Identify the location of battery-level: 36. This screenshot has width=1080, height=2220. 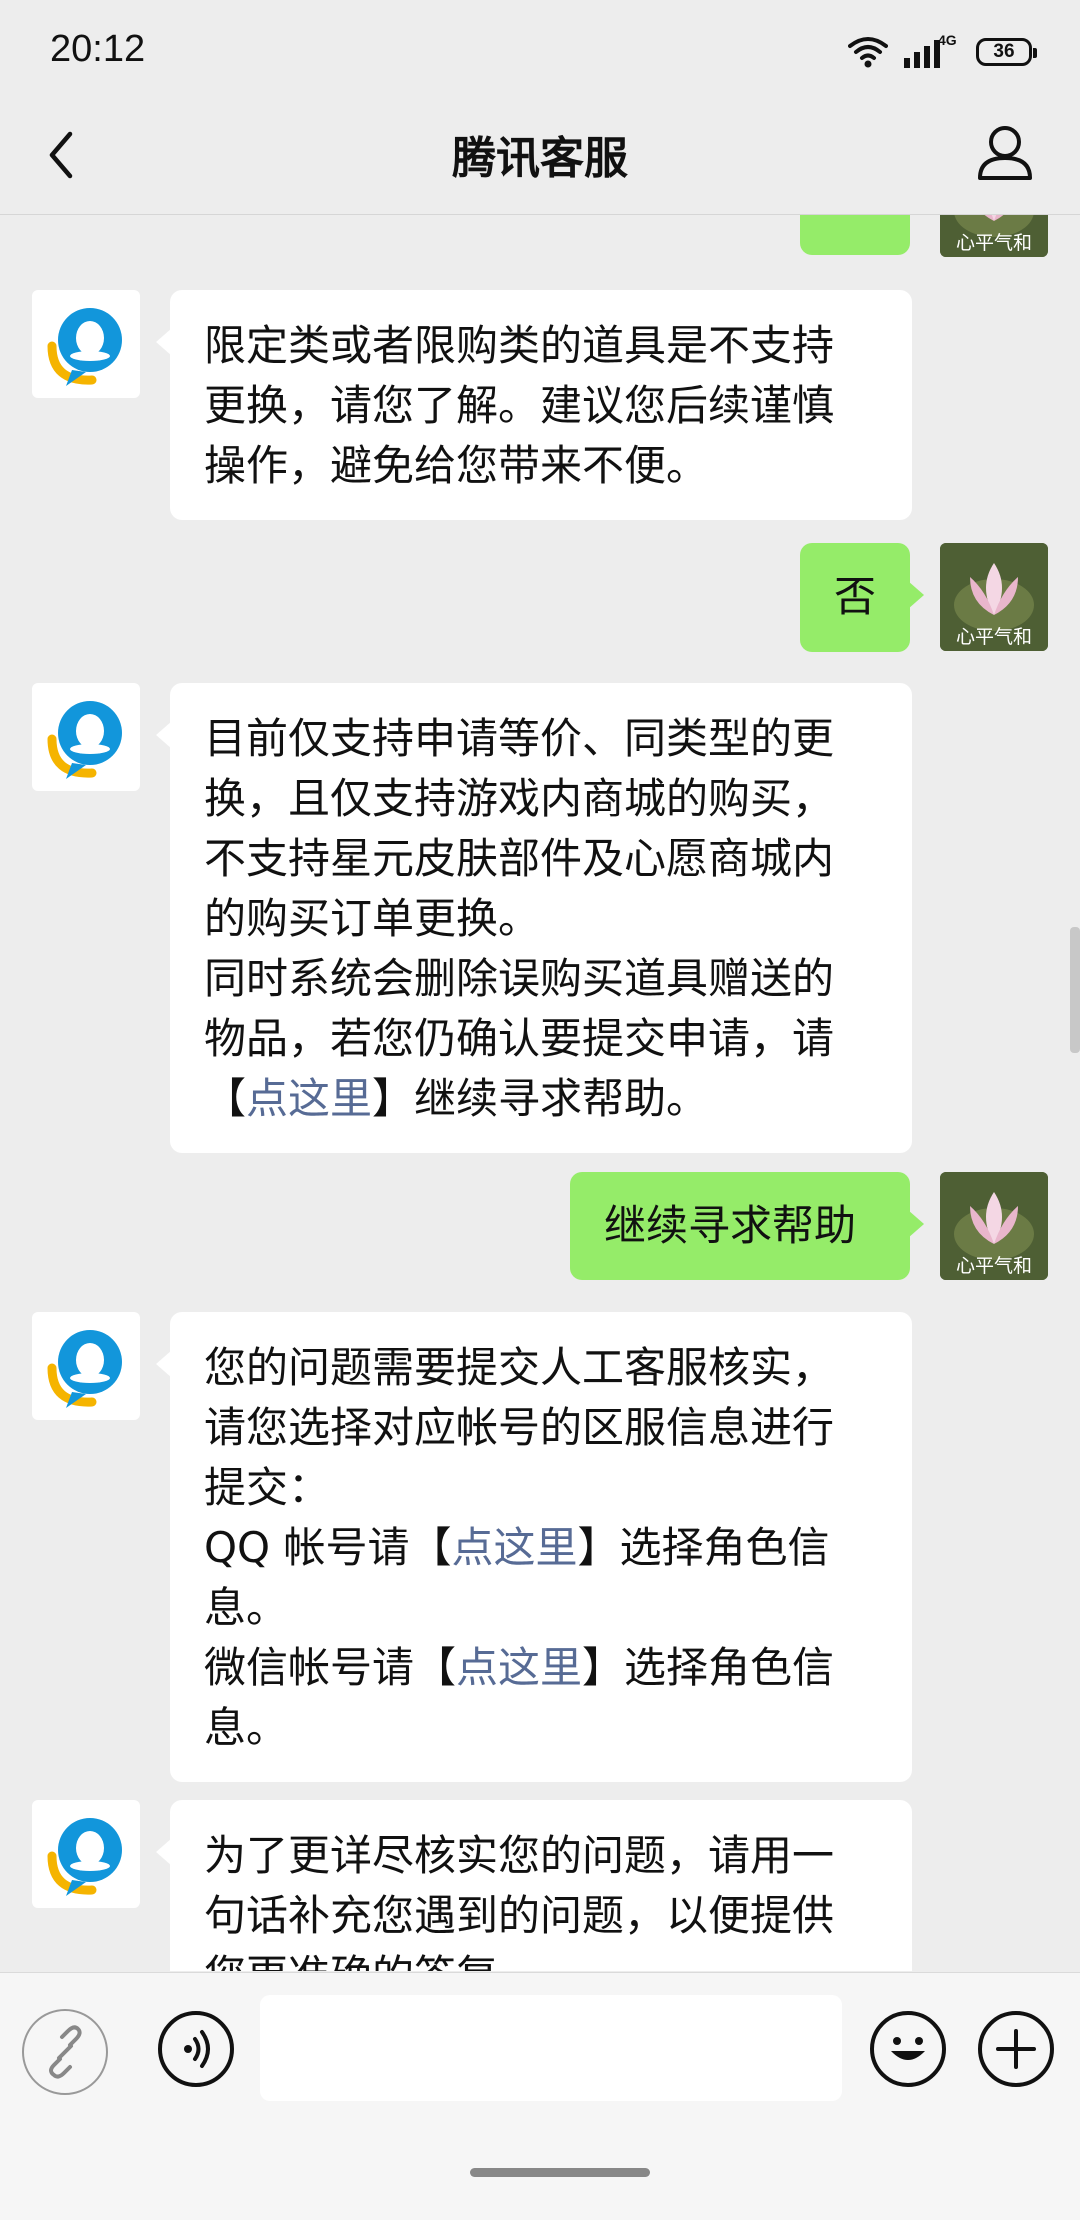
(1004, 51).